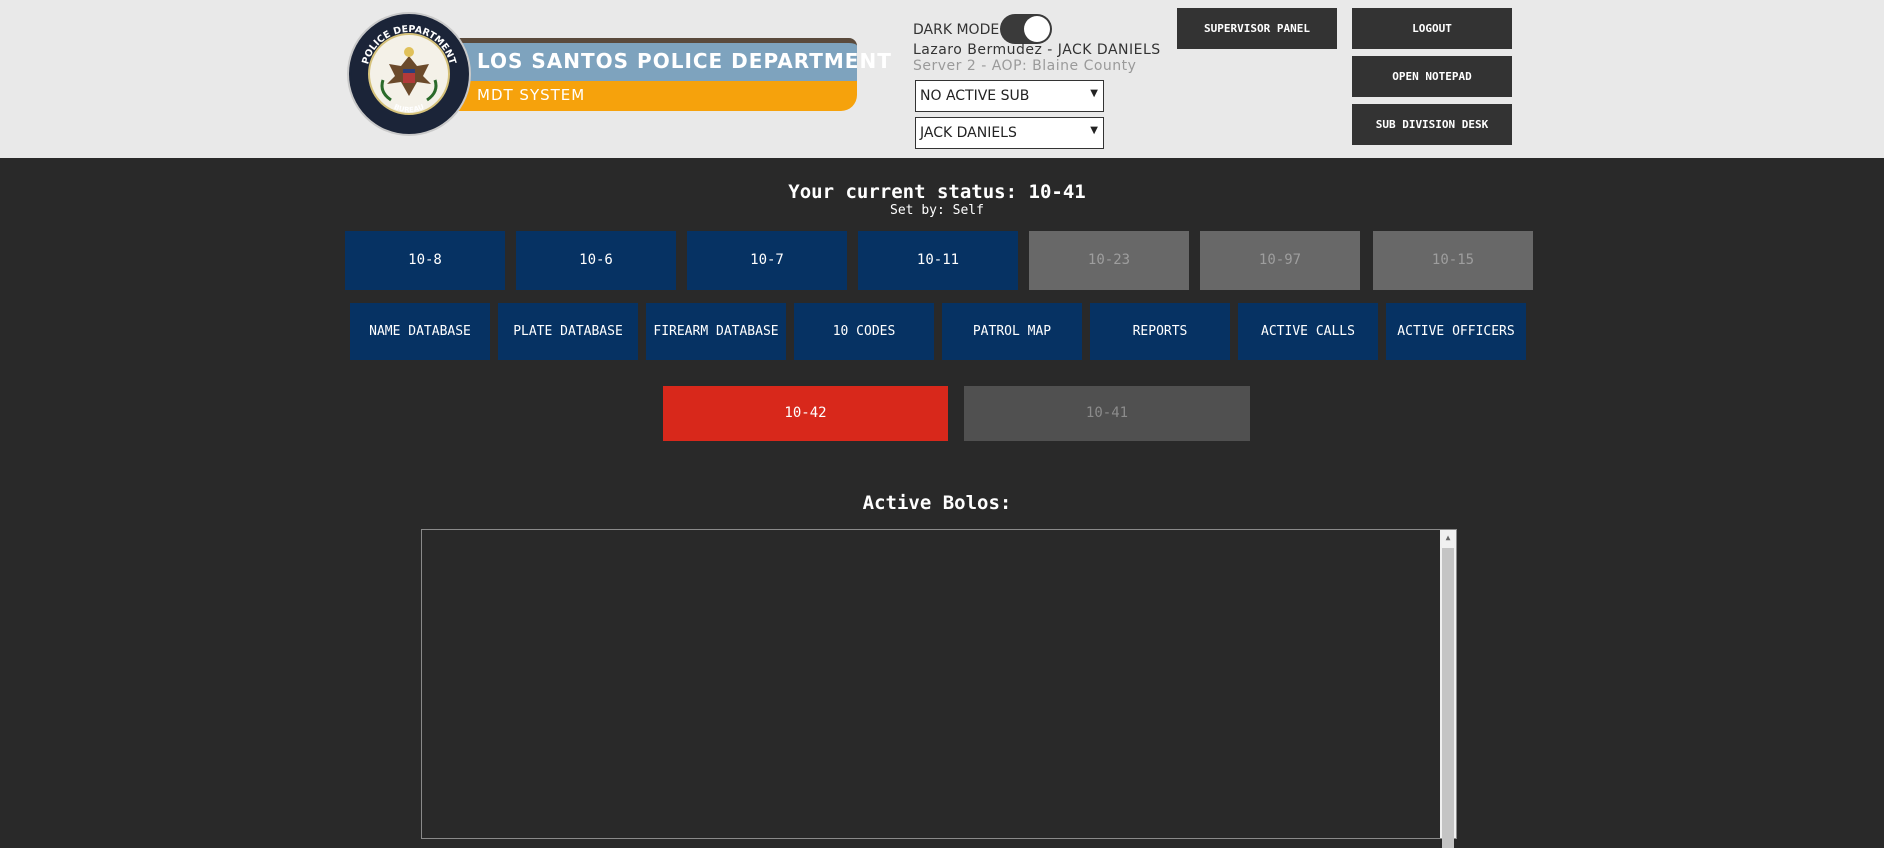  What do you see at coordinates (956, 30) in the screenshot?
I see `dark-mode-label: DARK MODE` at bounding box center [956, 30].